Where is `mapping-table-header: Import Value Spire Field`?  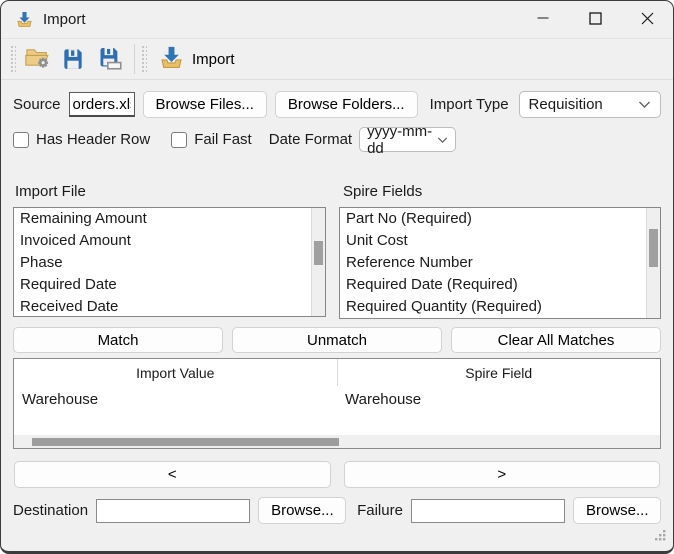
mapping-table-header: Import Value Spire Field is located at coordinates (337, 372).